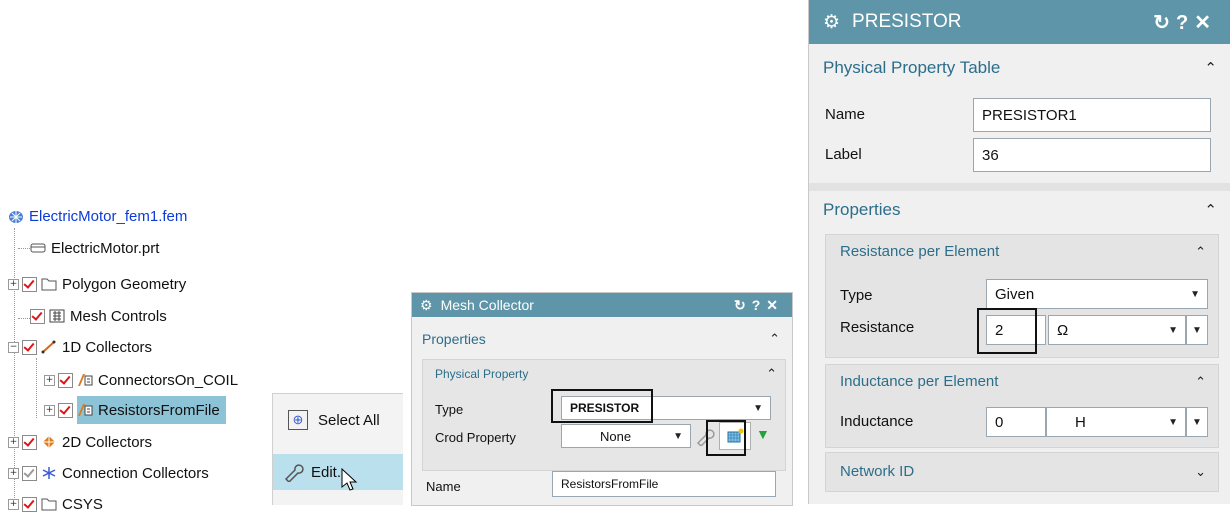  What do you see at coordinates (664, 484) in the screenshot?
I see `name-field: ResistorsFromFile` at bounding box center [664, 484].